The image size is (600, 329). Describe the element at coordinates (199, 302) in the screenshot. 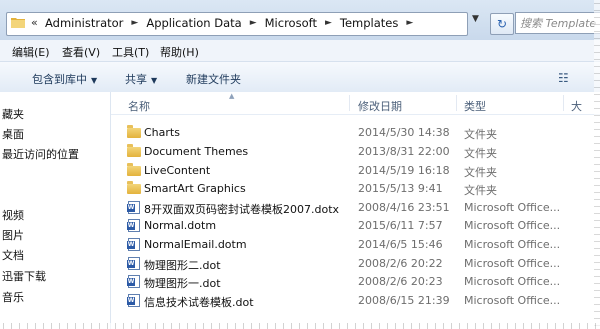

I see `file-name: 信息技术试卷模板.dot` at that location.